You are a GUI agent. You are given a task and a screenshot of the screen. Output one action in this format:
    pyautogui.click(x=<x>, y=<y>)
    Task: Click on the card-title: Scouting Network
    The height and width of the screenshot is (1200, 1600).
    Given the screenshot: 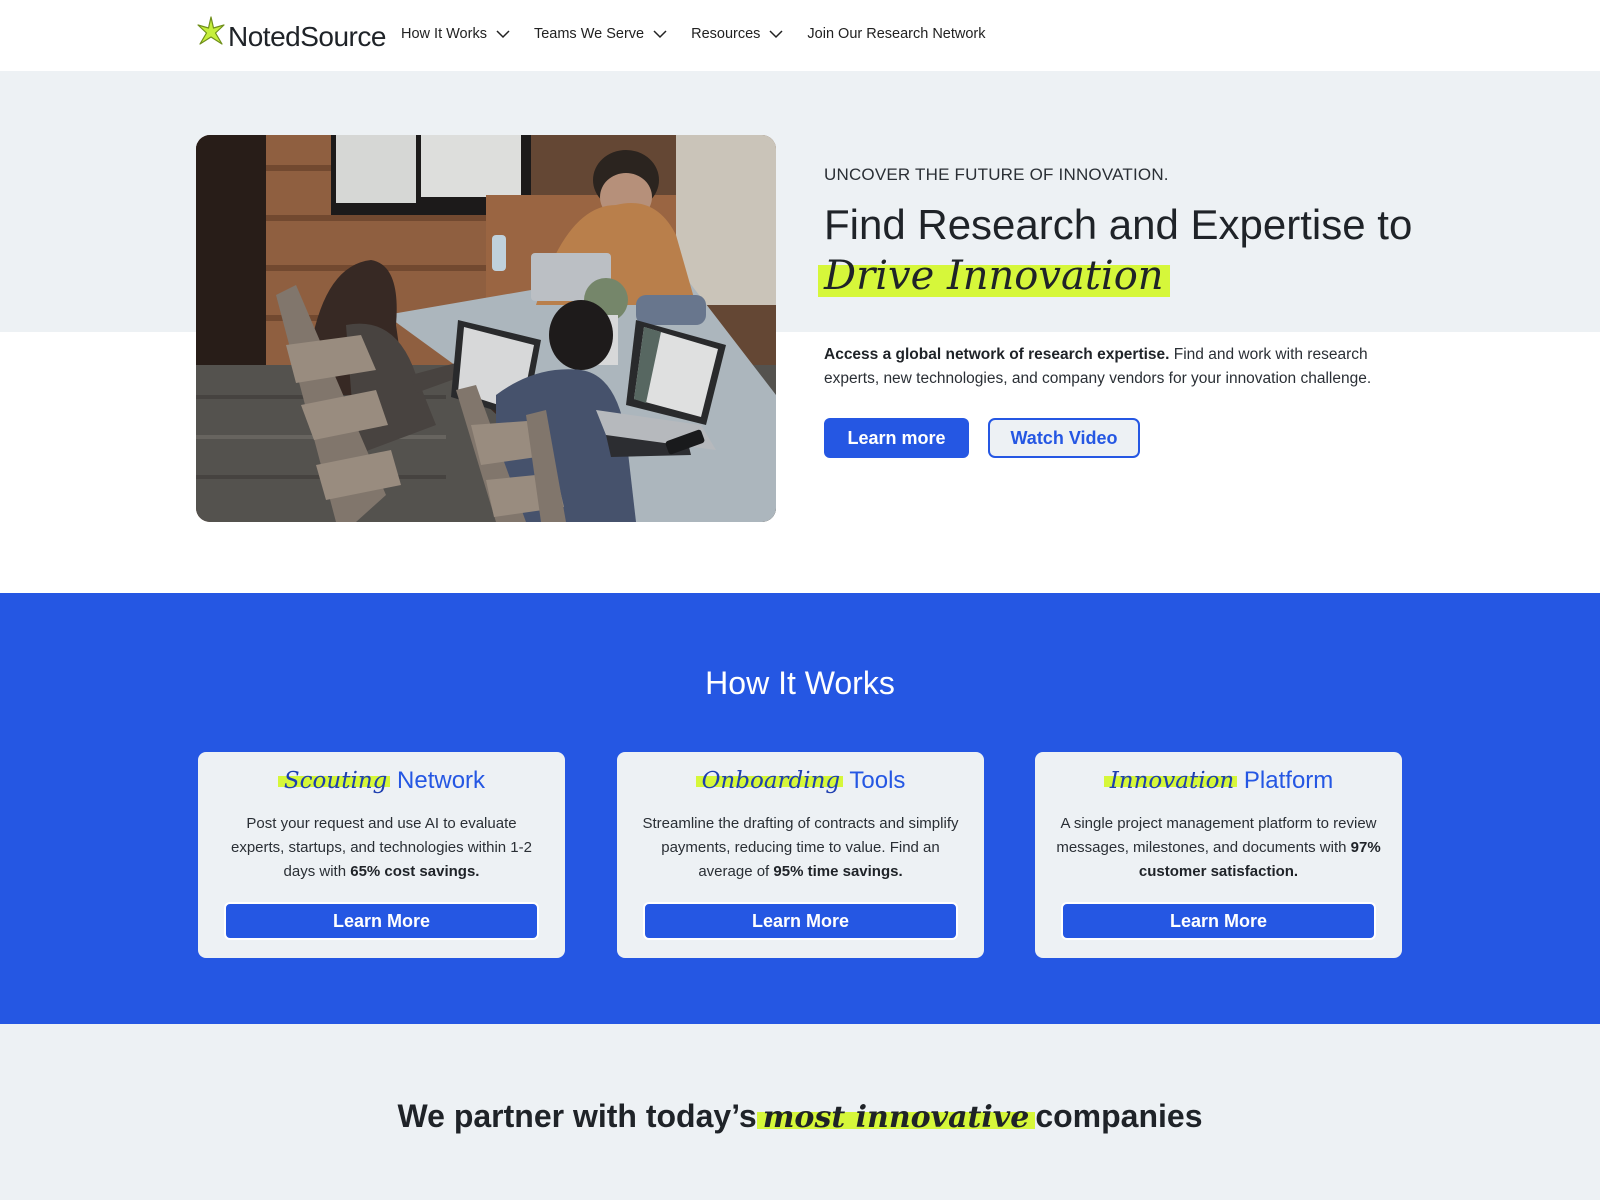 What is the action you would take?
    pyautogui.click(x=381, y=781)
    